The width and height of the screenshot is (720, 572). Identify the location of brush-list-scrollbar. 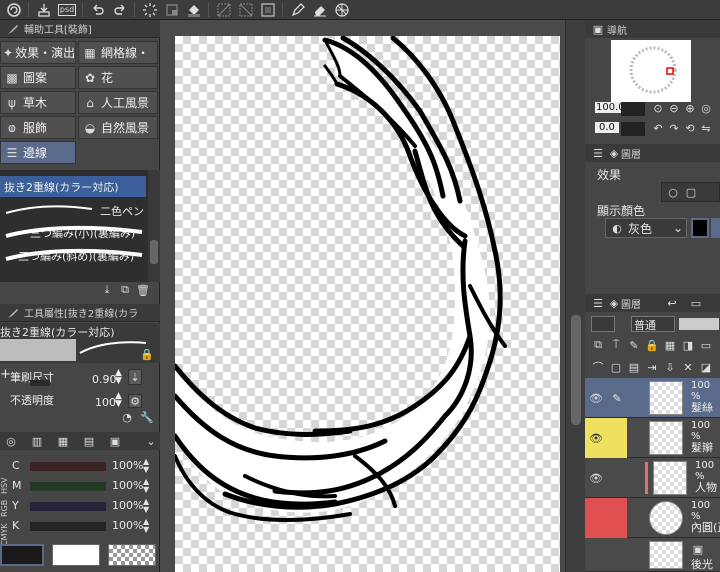
(154, 226).